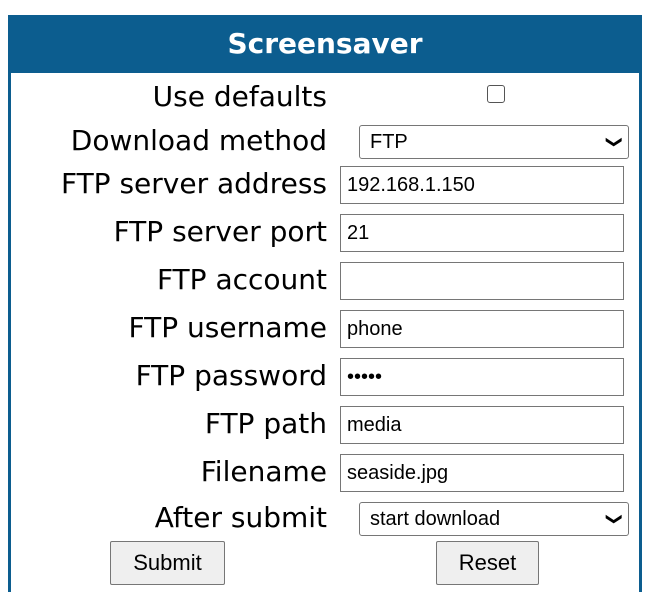 Image resolution: width=650 pixels, height=592 pixels. I want to click on after-submit-select: start download ❯, so click(494, 519).